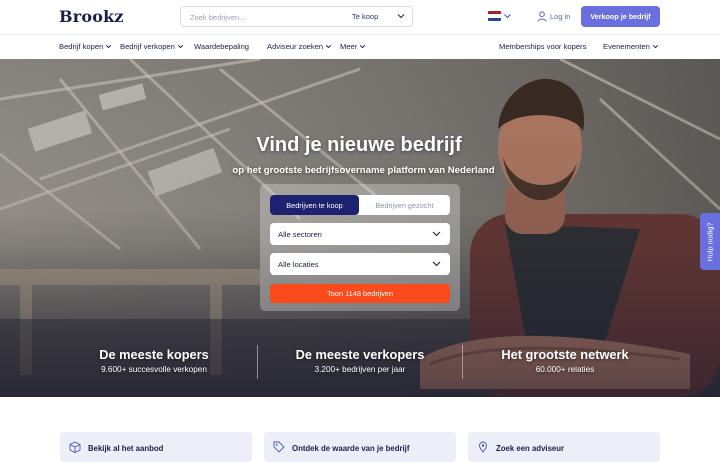 The width and height of the screenshot is (720, 462). I want to click on nav-item-waardebepaling: Waardebepaling, so click(221, 46).